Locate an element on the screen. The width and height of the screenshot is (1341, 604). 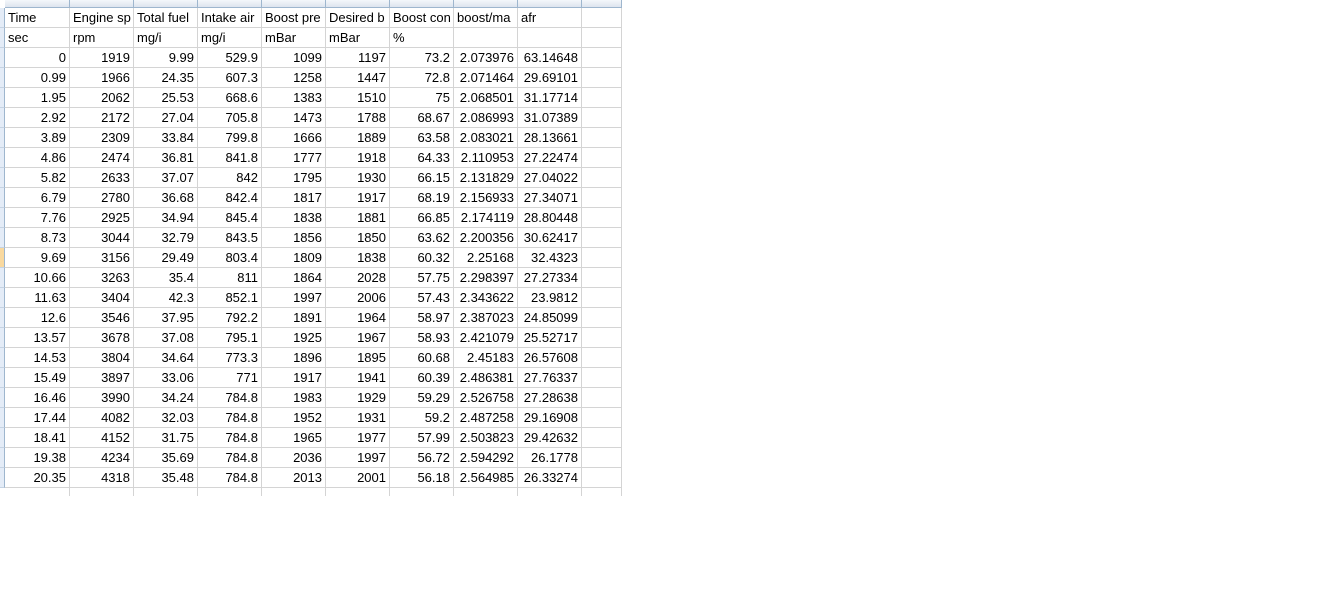
data-cell: 35.4 is located at coordinates (166, 278).